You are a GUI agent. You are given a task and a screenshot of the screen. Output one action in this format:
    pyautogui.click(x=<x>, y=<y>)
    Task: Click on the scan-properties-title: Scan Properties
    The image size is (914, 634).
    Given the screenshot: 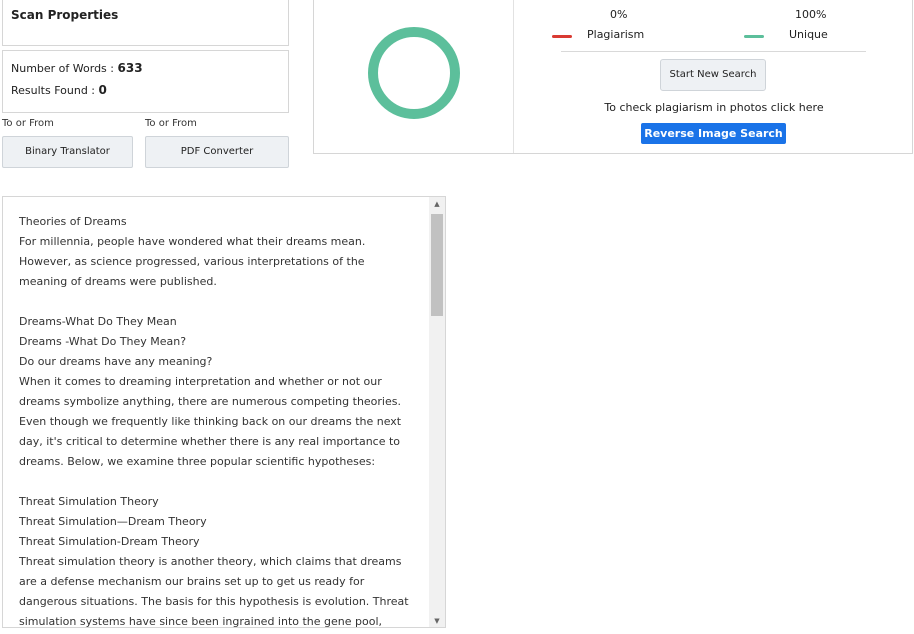 What is the action you would take?
    pyautogui.click(x=65, y=15)
    